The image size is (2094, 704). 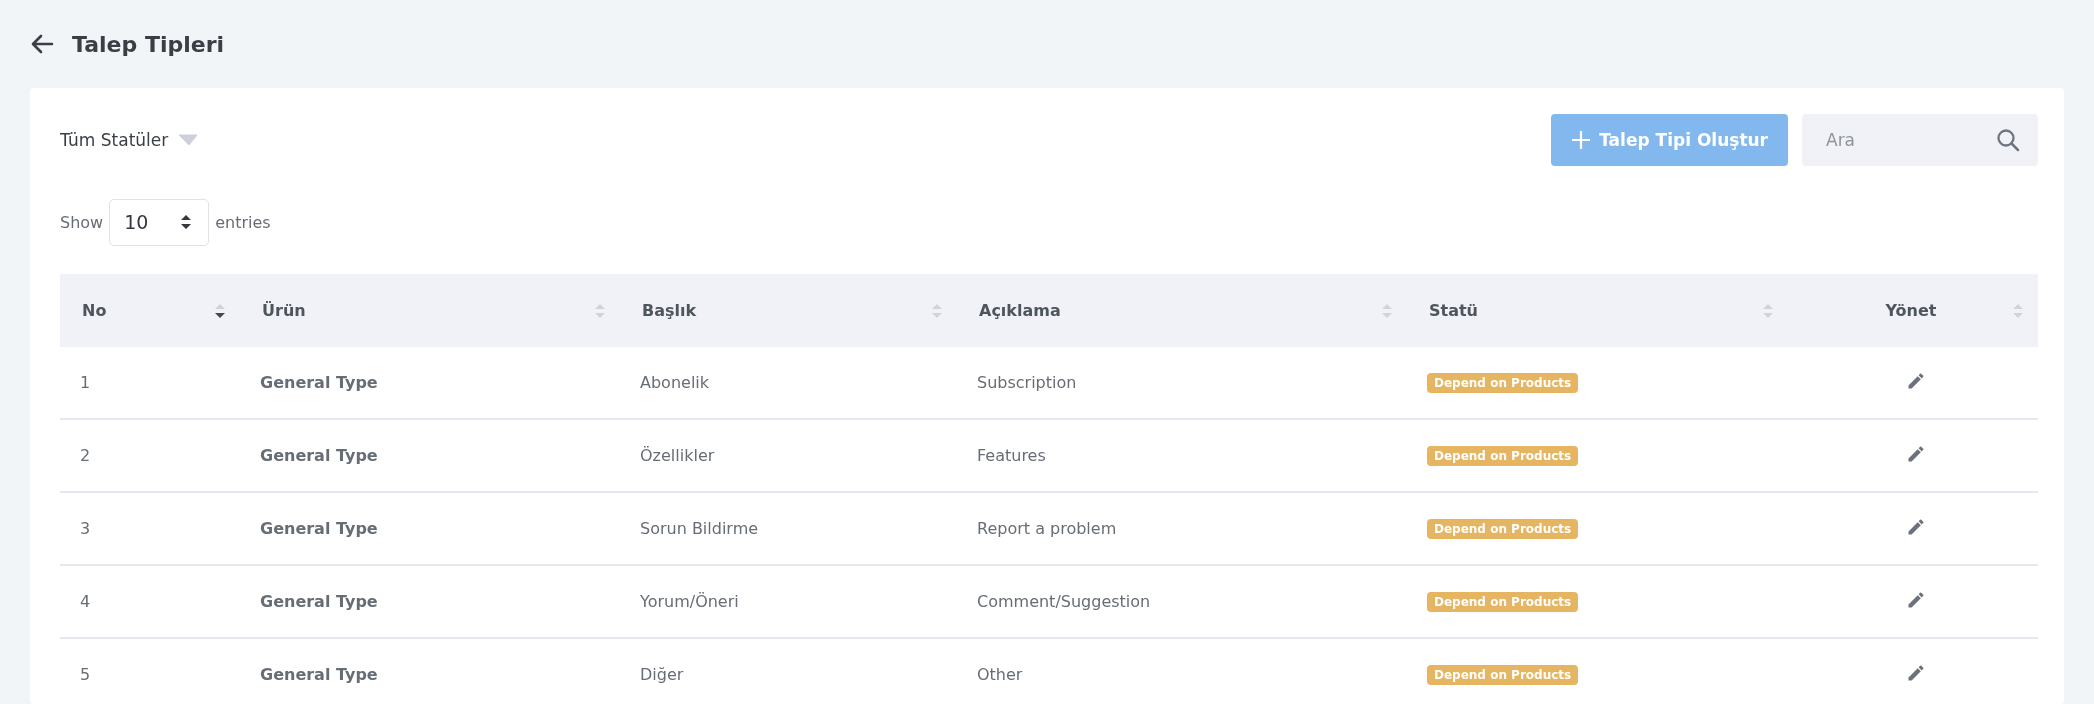 What do you see at coordinates (1182, 383) in the screenshot?
I see `table-cell: Subscription` at bounding box center [1182, 383].